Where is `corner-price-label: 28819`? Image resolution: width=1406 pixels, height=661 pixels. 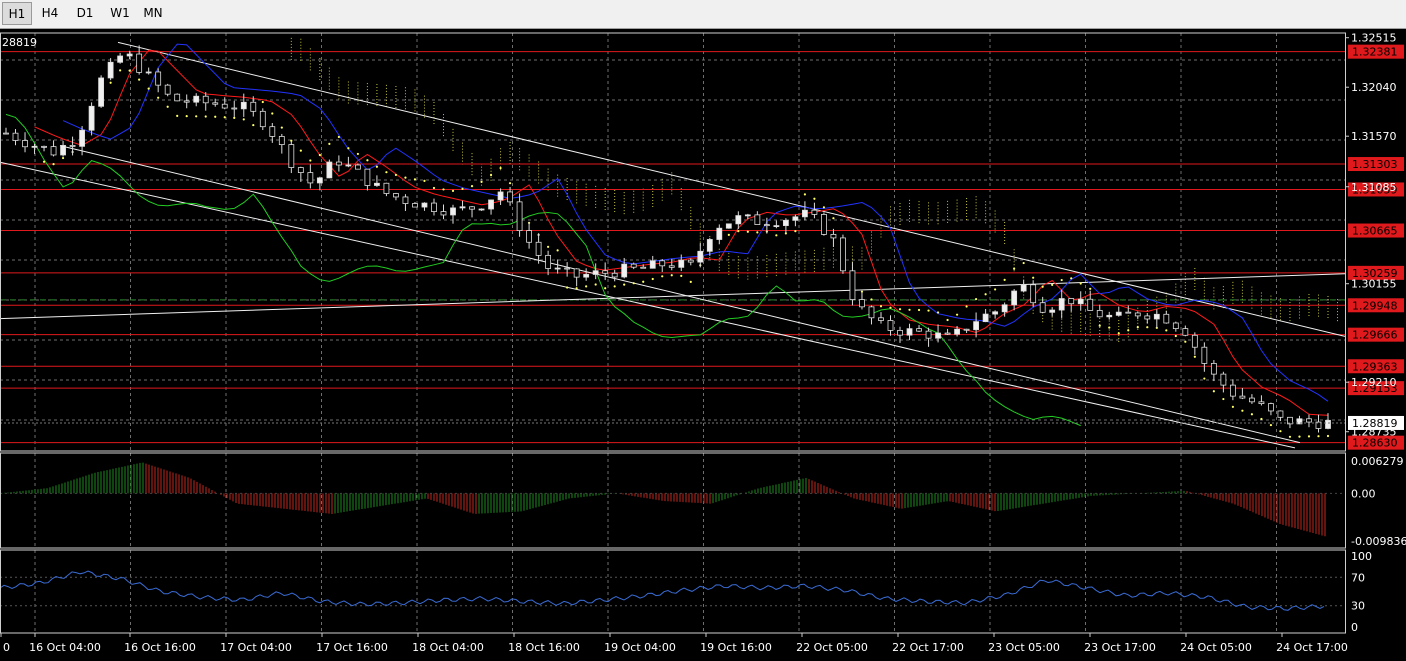
corner-price-label: 28819 is located at coordinates (19, 42).